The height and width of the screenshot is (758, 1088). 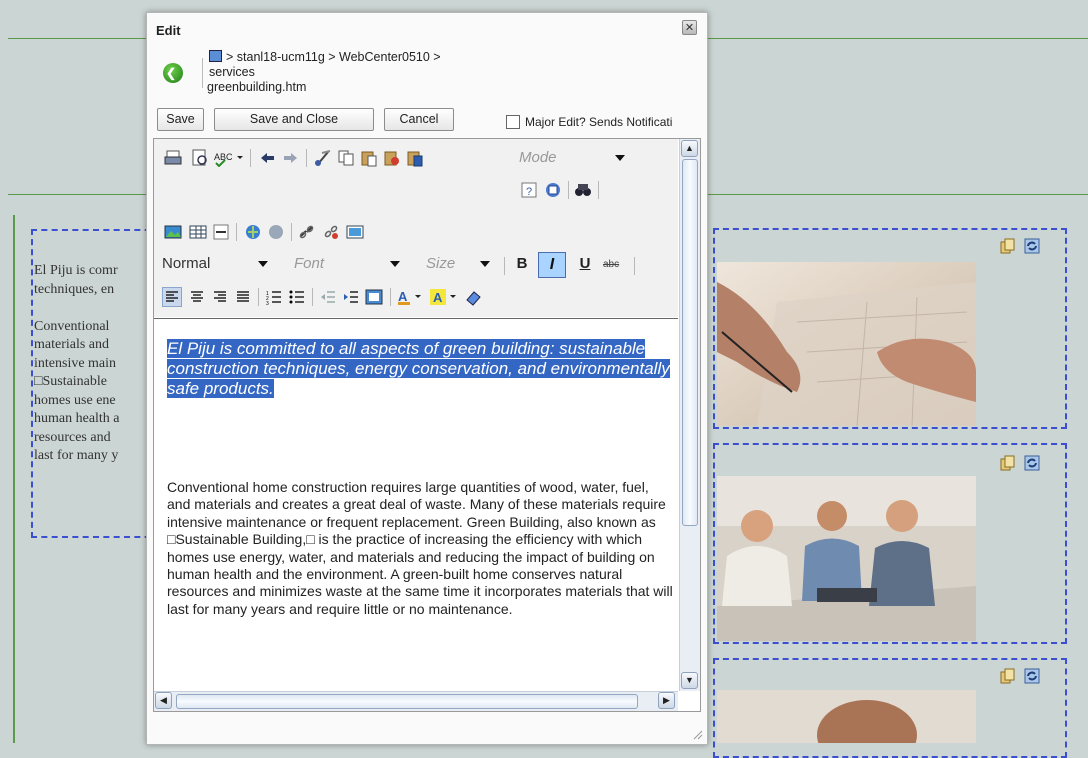 What do you see at coordinates (200, 158) in the screenshot?
I see `preview-icon` at bounding box center [200, 158].